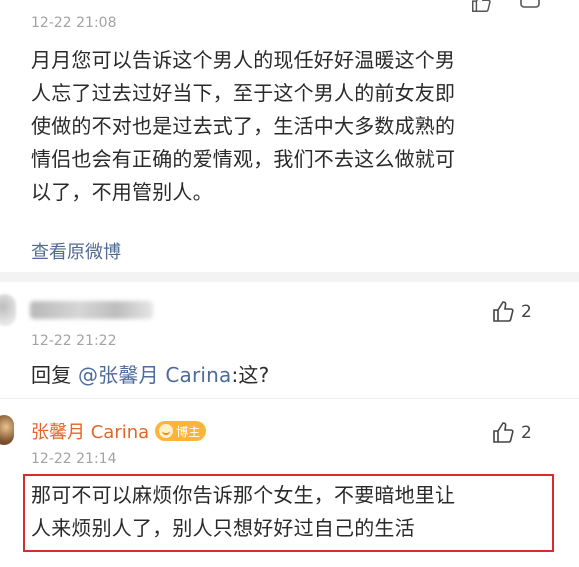 The height and width of the screenshot is (567, 579). Describe the element at coordinates (122, 192) in the screenshot. I see `comment-line: 以了，不用管别人。` at that location.